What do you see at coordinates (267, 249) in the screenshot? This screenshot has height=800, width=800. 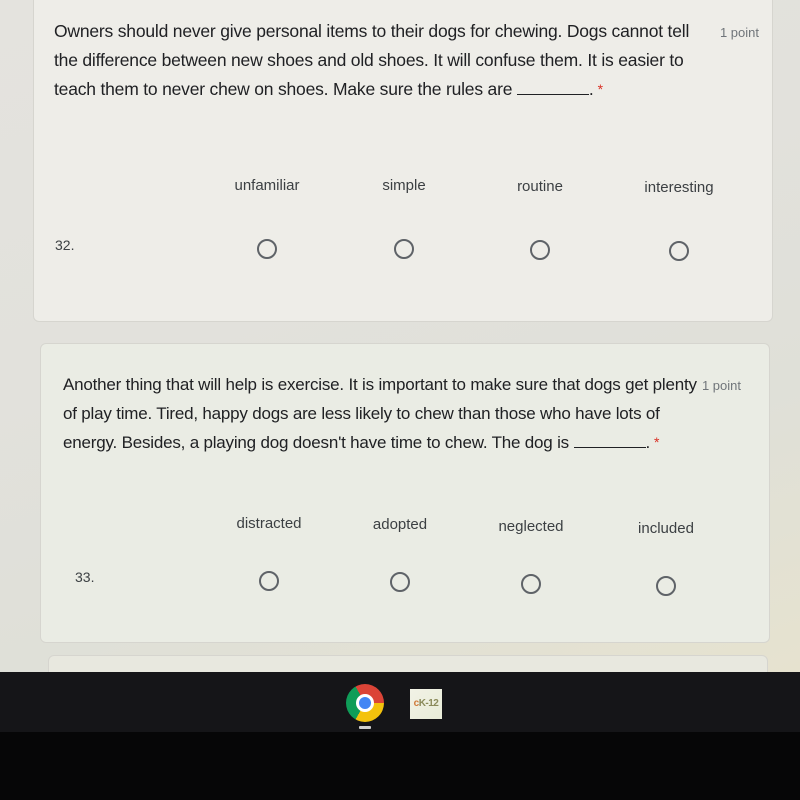 I see `radio-unfamiliar` at bounding box center [267, 249].